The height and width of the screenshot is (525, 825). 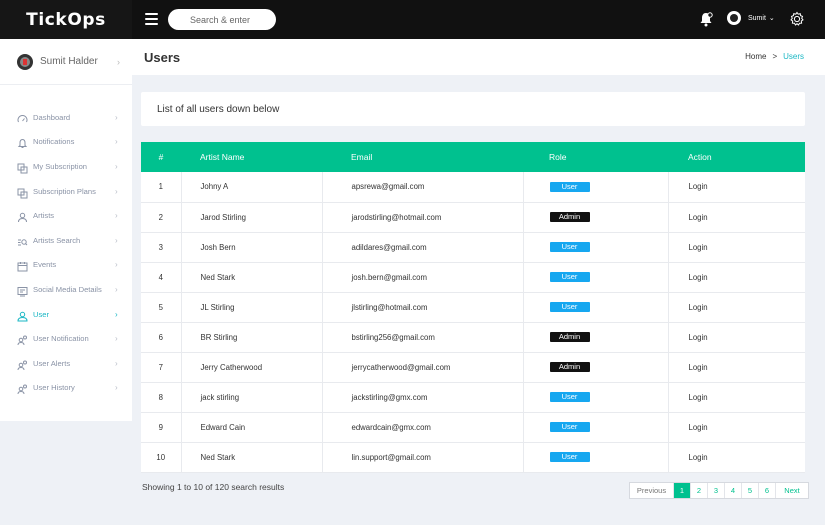 I want to click on pagination-page-4: 4, so click(x=733, y=490).